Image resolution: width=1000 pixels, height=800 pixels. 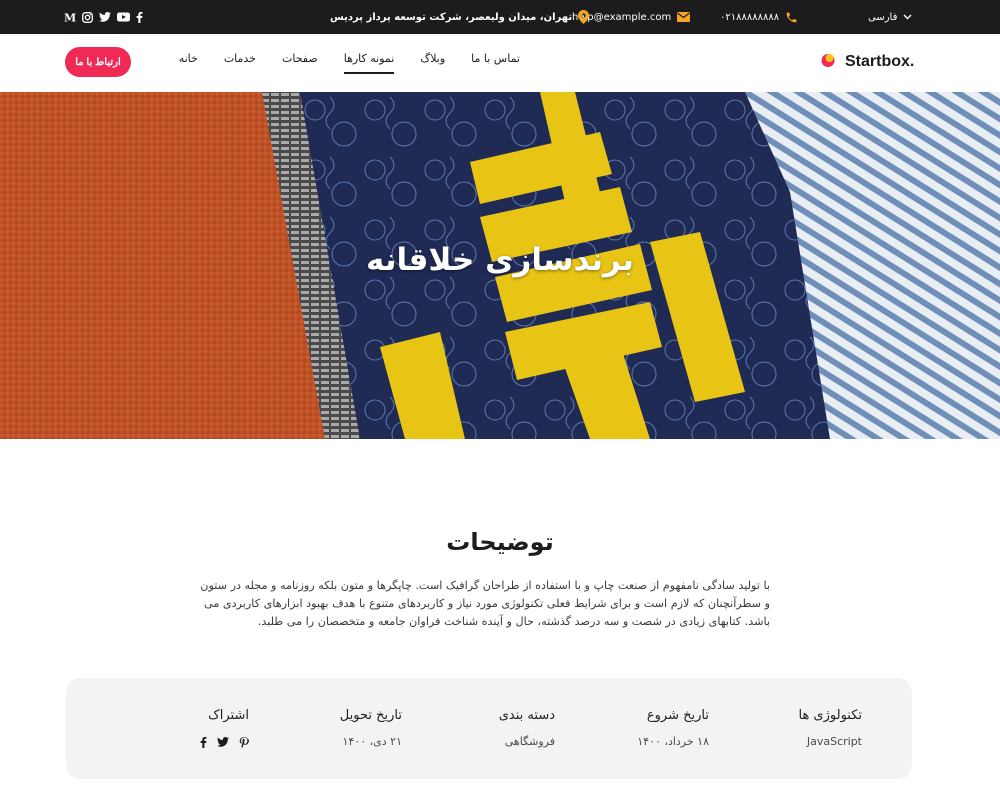 What do you see at coordinates (830, 715) in the screenshot?
I see `info-label: تکنولوژی ها` at bounding box center [830, 715].